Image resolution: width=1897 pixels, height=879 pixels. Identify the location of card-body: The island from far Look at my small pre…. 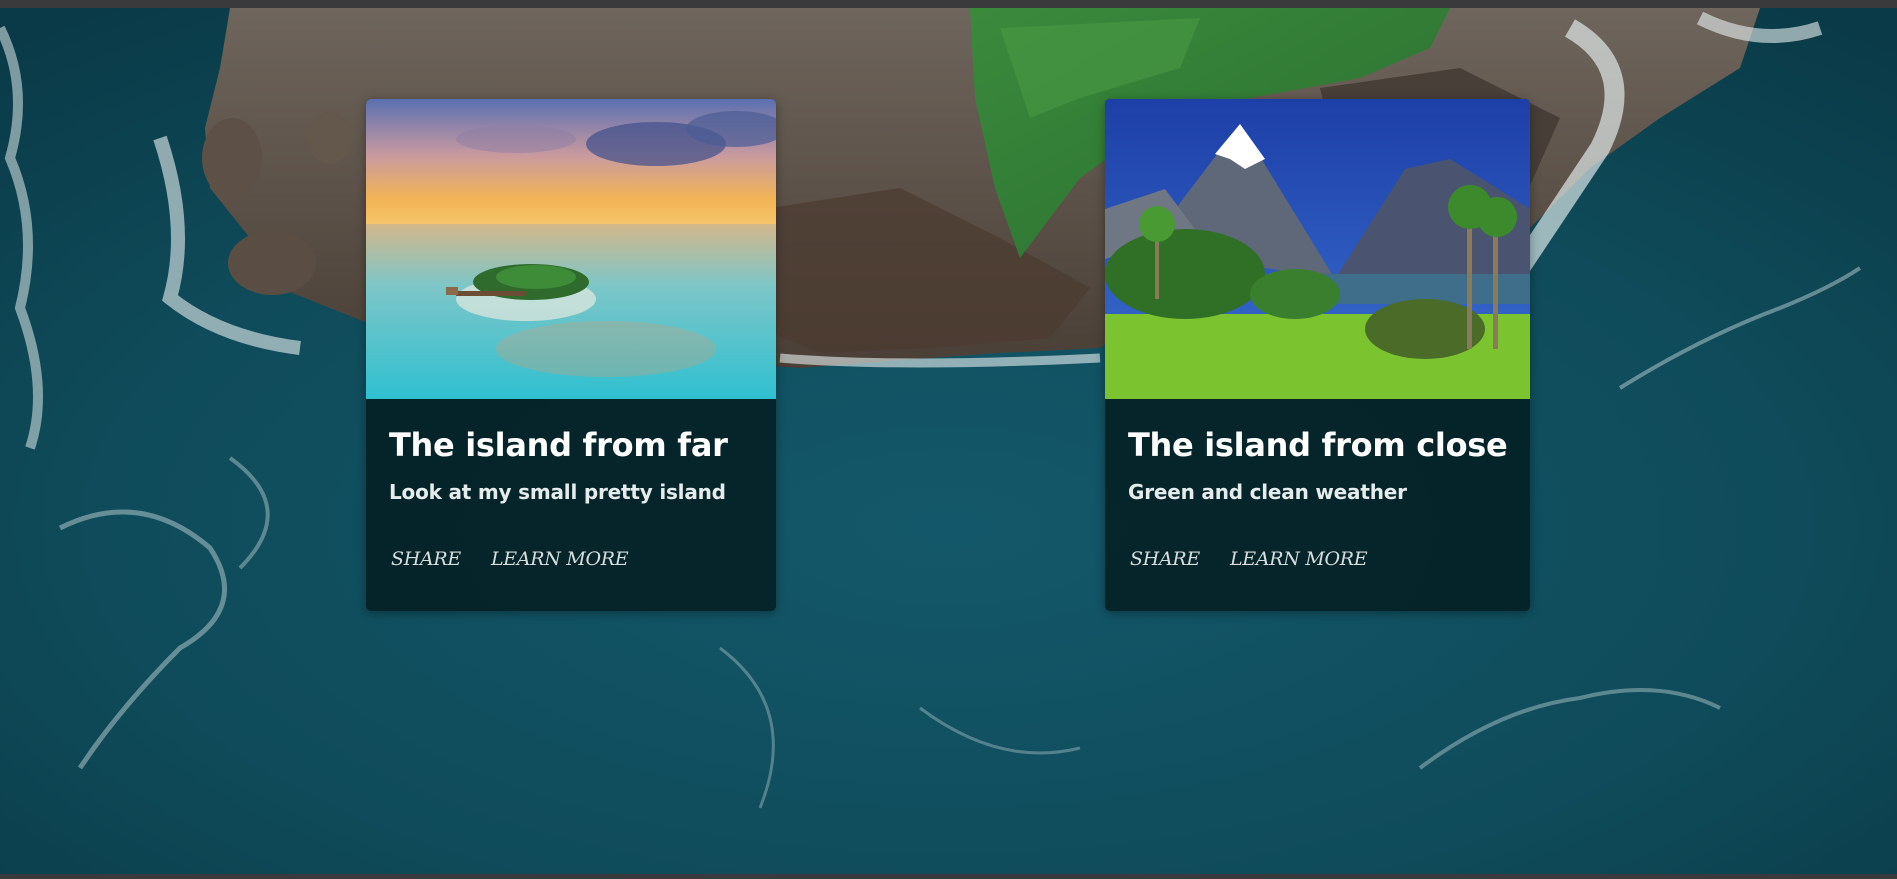
(571, 484).